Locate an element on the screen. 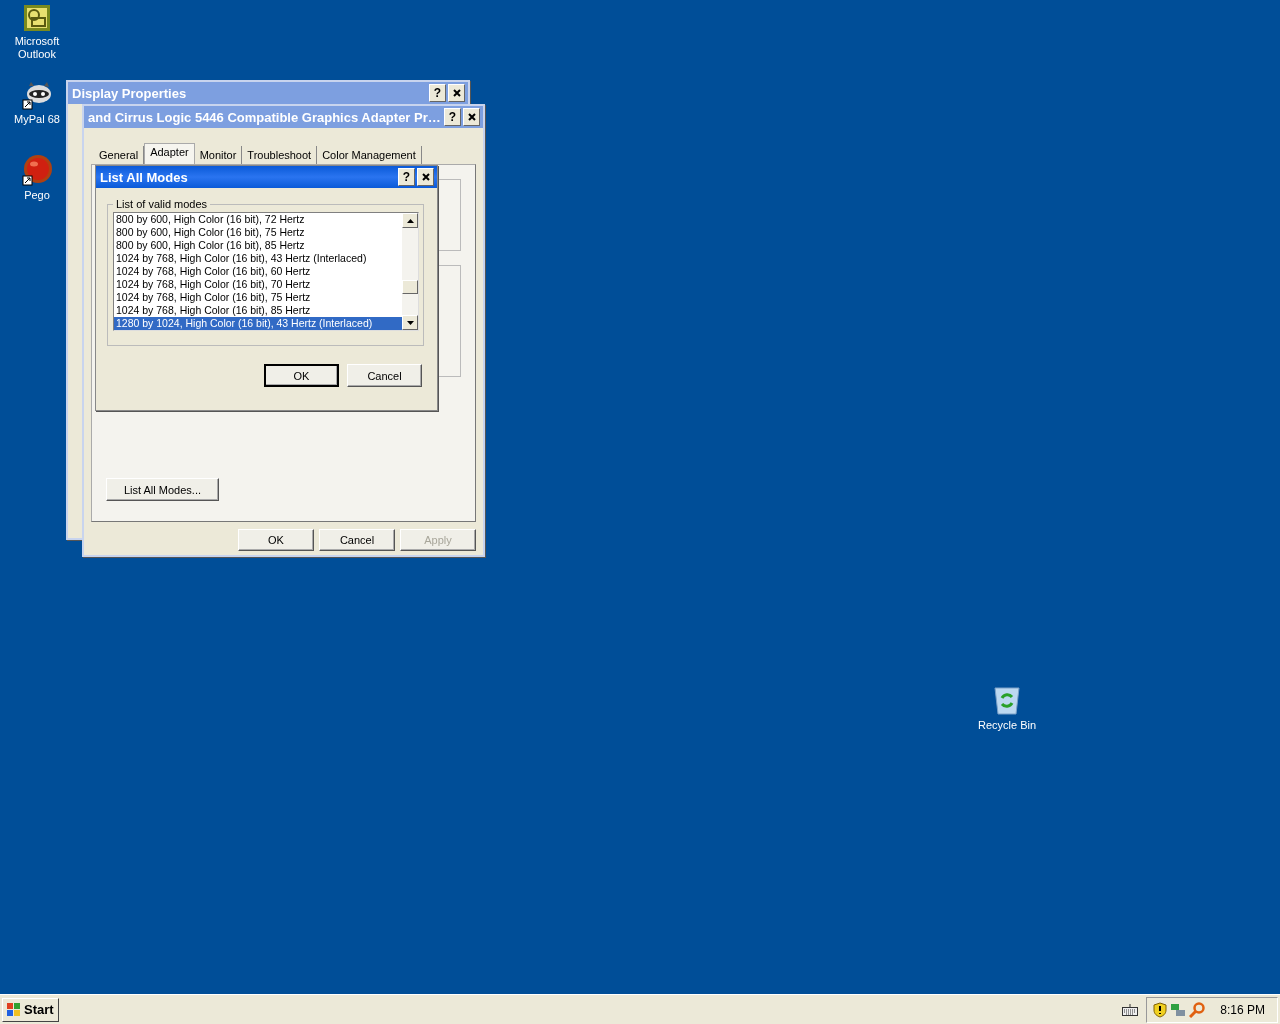 This screenshot has height=1024, width=1280. mode-list-item: 1024 by 768, High Color (16 bit), 60 Hertz is located at coordinates (258, 271).